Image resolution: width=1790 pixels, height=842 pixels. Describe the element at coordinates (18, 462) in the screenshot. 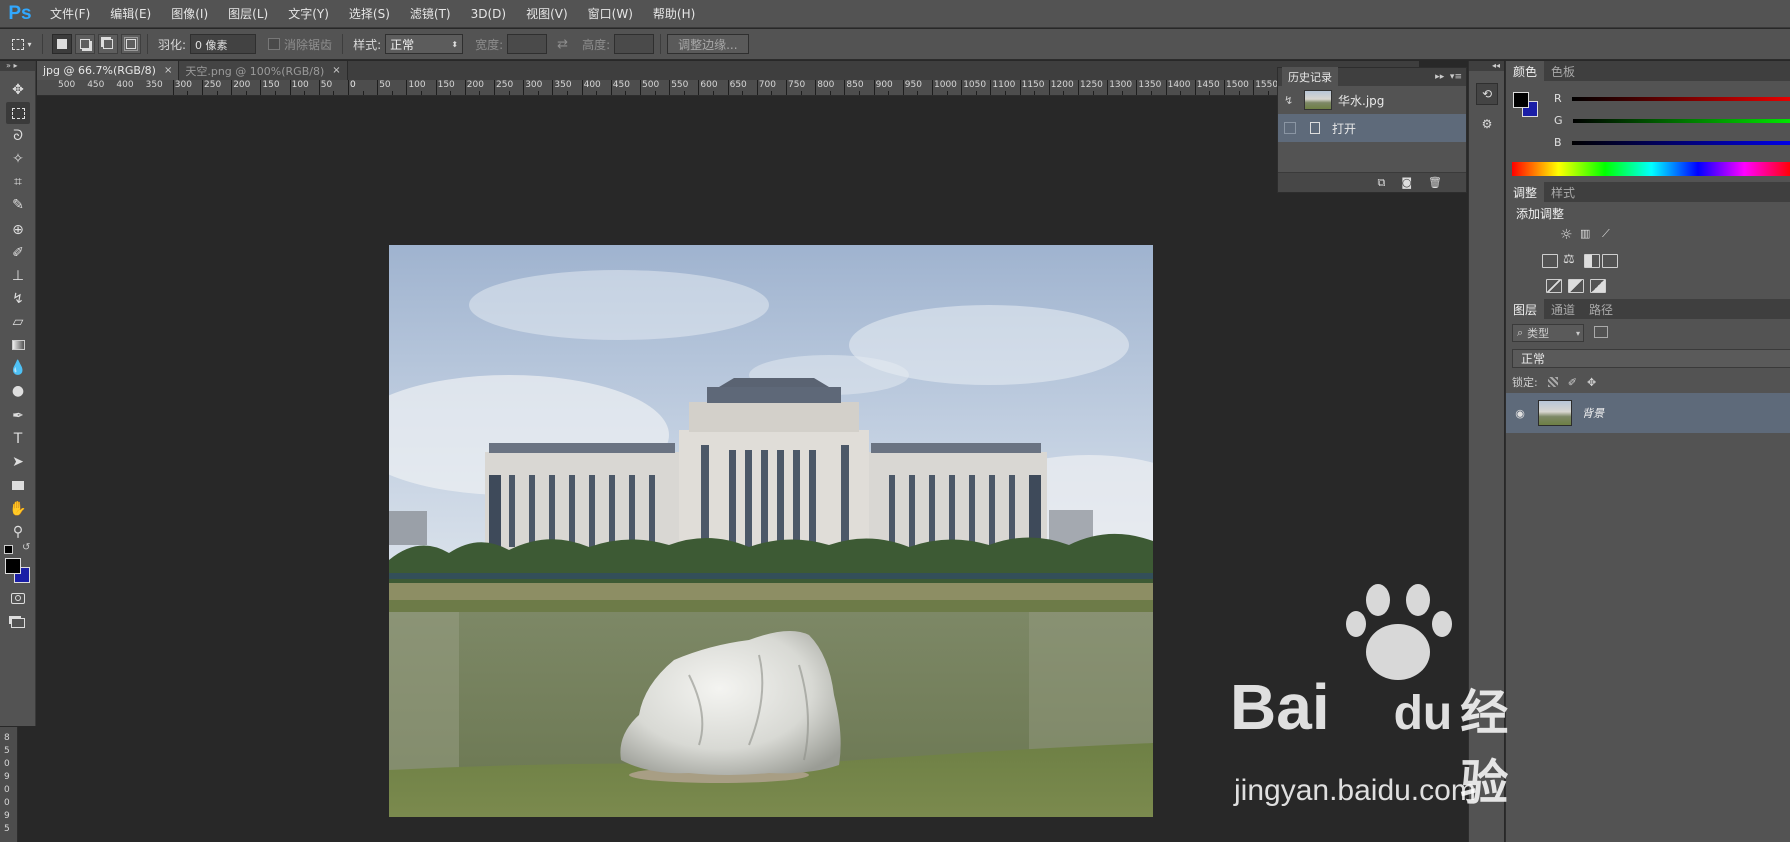

I see `path-selection-tool-icon: ➤` at that location.